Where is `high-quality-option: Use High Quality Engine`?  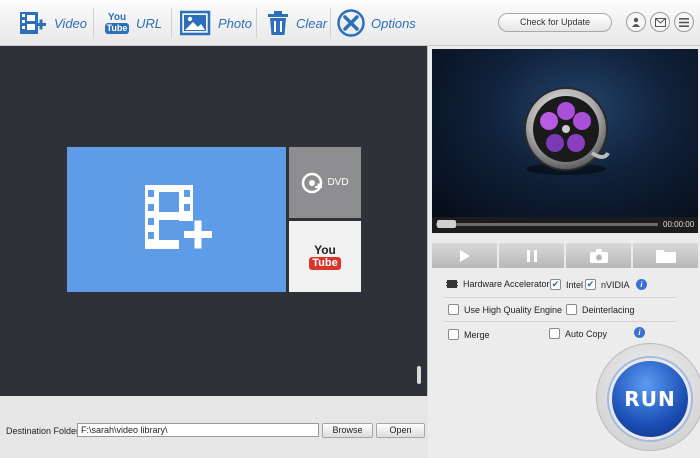
high-quality-option: Use High Quality Engine is located at coordinates (505, 309).